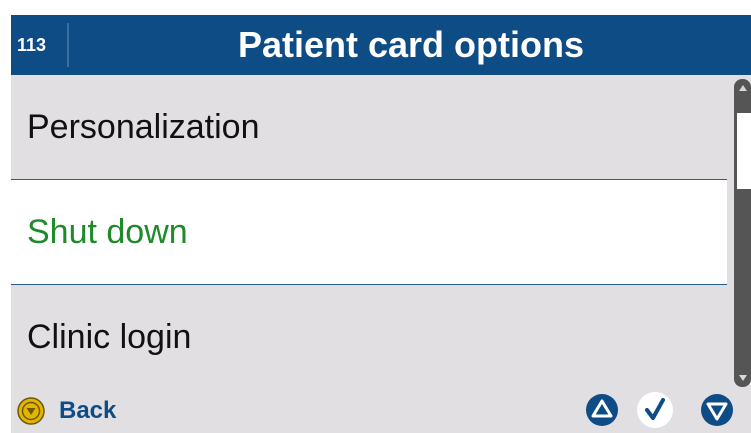  I want to click on scroll-up-arrow-icon, so click(743, 88).